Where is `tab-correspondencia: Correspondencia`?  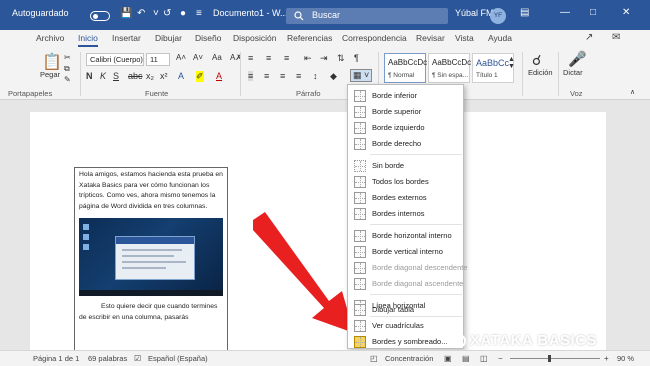
tab-correspondencia: Correspondencia is located at coordinates (374, 38).